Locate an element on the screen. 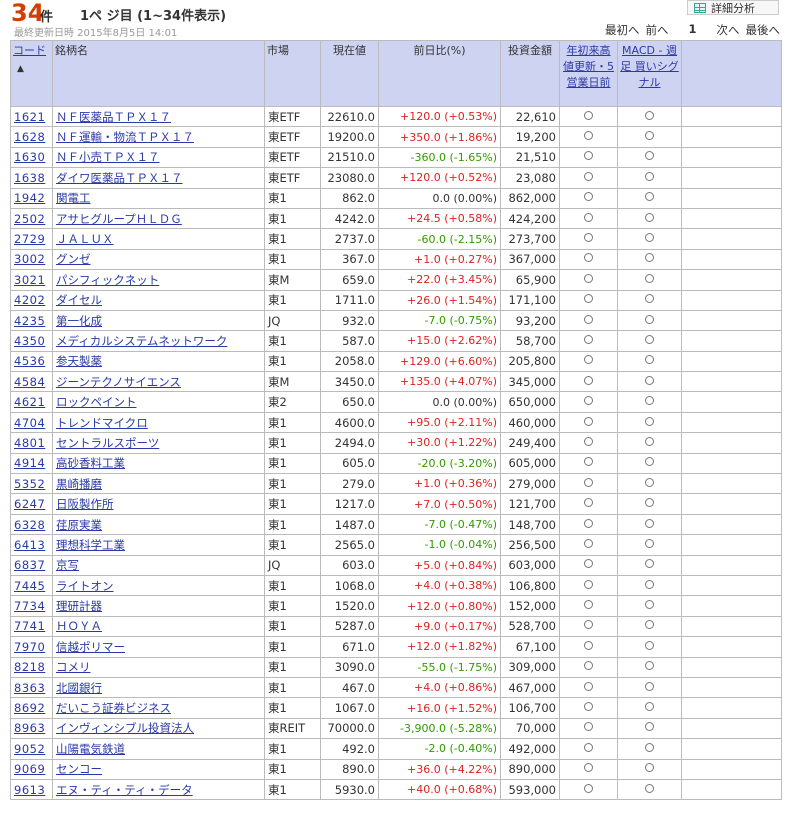 The height and width of the screenshot is (821, 800). cell-code: 8218 is located at coordinates (31, 667).